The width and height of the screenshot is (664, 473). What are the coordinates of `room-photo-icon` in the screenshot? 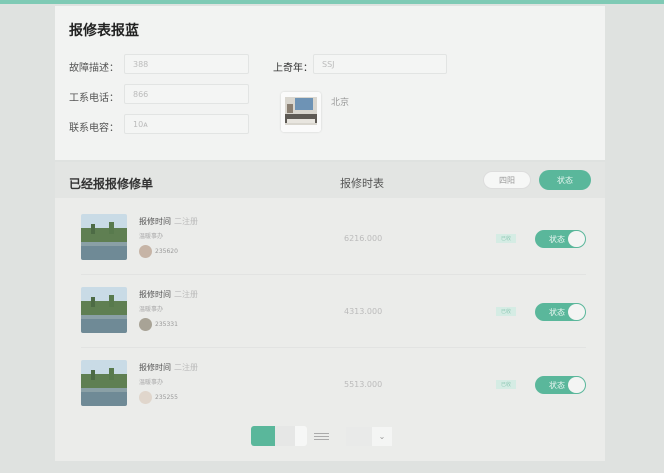 It's located at (301, 112).